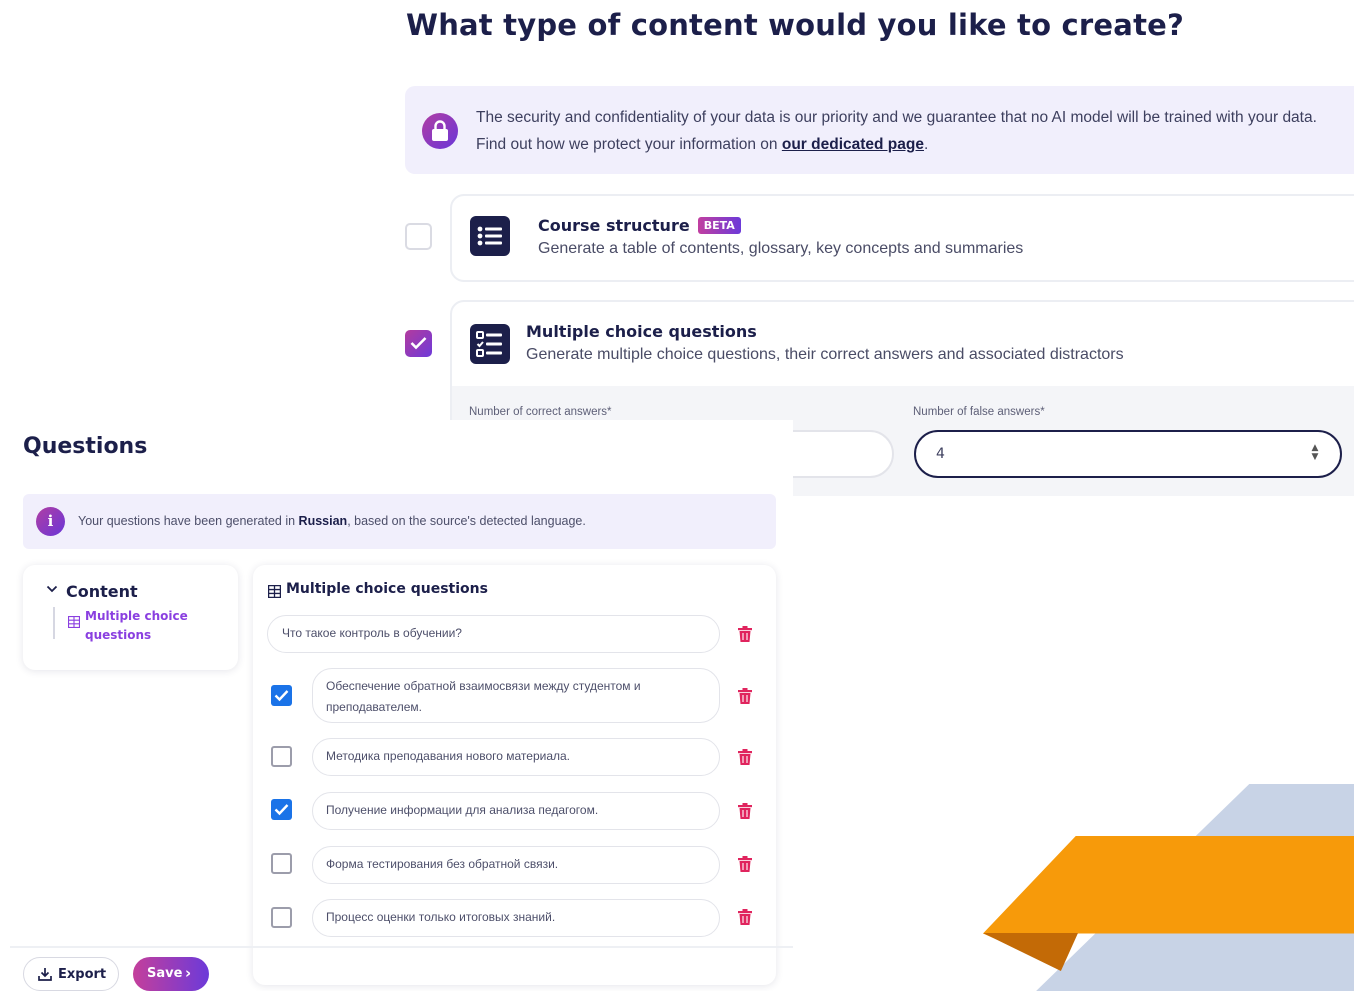 The height and width of the screenshot is (991, 1354). Describe the element at coordinates (82, 974) in the screenshot. I see `export-label: Export` at that location.